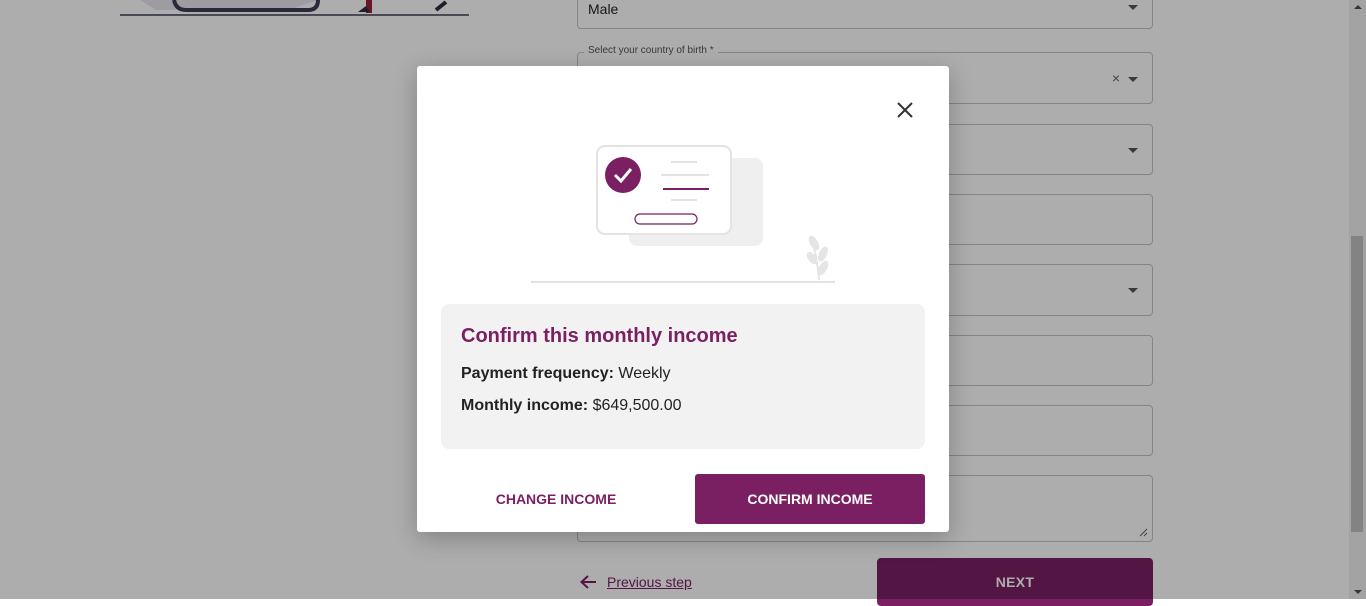 The width and height of the screenshot is (1366, 606). Describe the element at coordinates (599, 336) in the screenshot. I see `dialog-title: Confirm this monthly income` at that location.